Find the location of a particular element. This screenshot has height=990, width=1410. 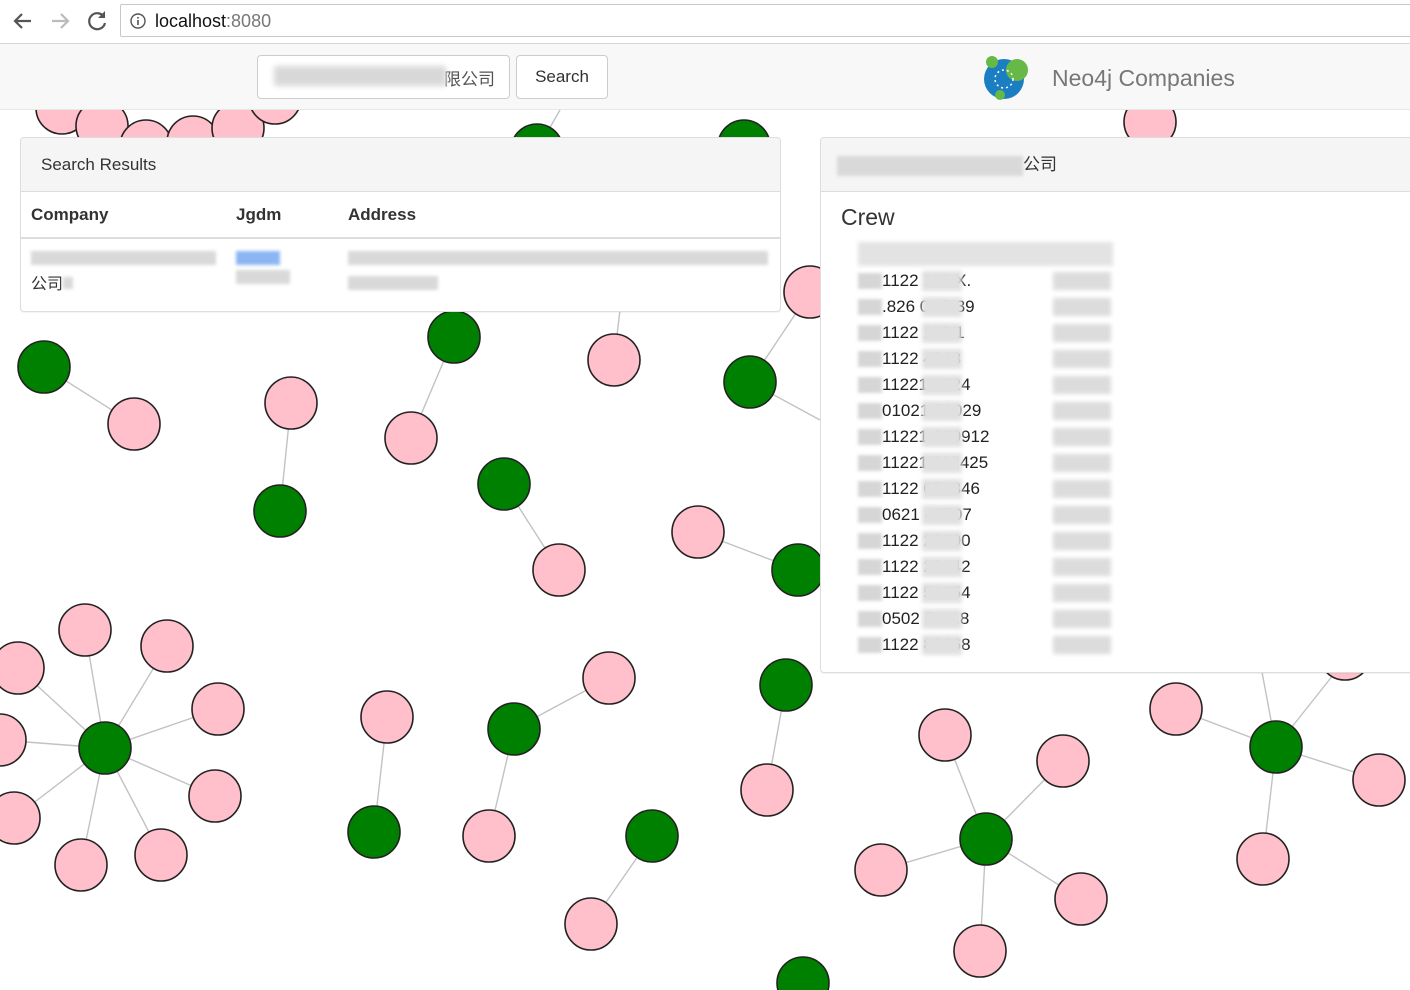

list-item: 1122 4068 is located at coordinates (985, 359).